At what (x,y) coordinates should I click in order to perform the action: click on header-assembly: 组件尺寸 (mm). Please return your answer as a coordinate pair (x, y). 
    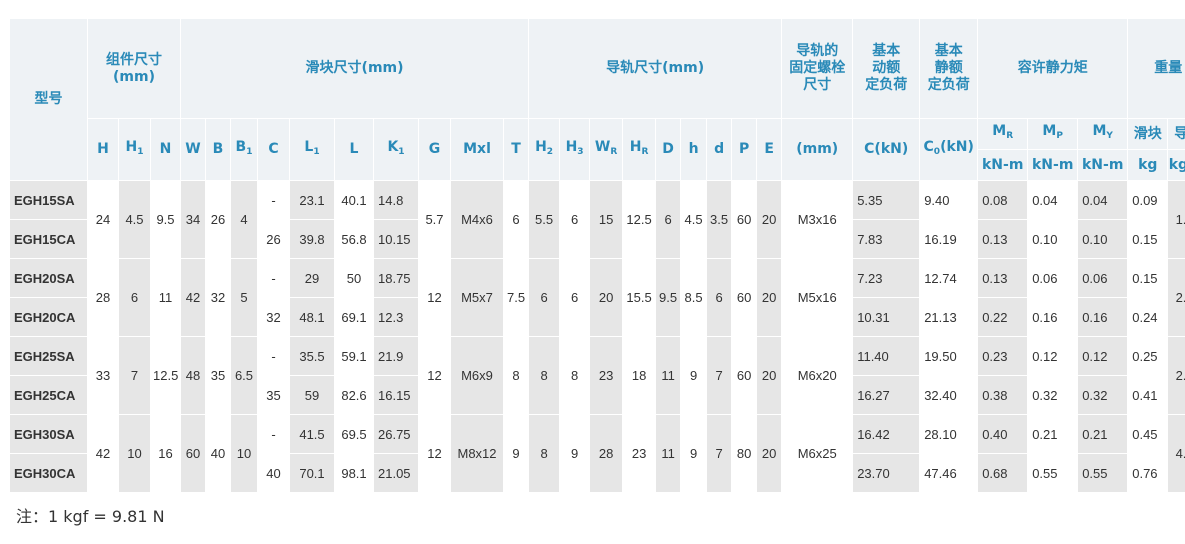
    Looking at the image, I should click on (134, 68).